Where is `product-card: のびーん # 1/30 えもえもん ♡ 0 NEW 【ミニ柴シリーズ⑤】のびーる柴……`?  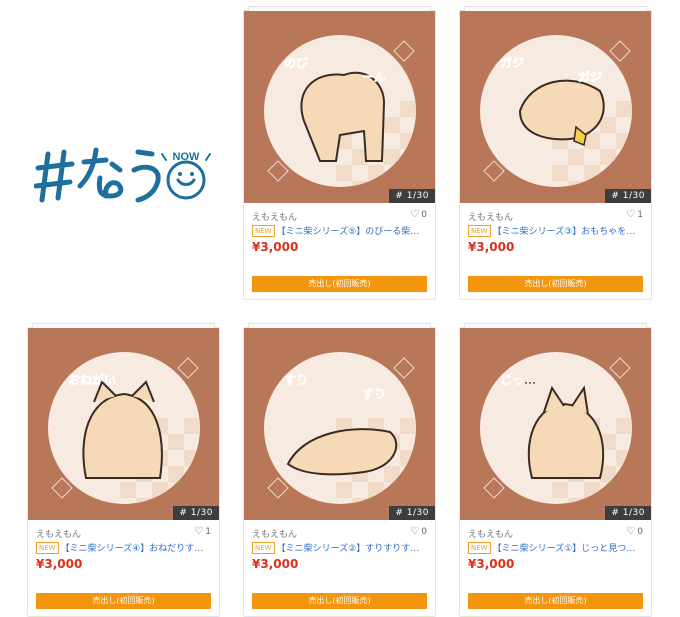 product-card: のびーん # 1/30 えもえもん ♡ 0 NEW 【ミニ柴シリーズ⑤】のびーる柴…… is located at coordinates (339, 153).